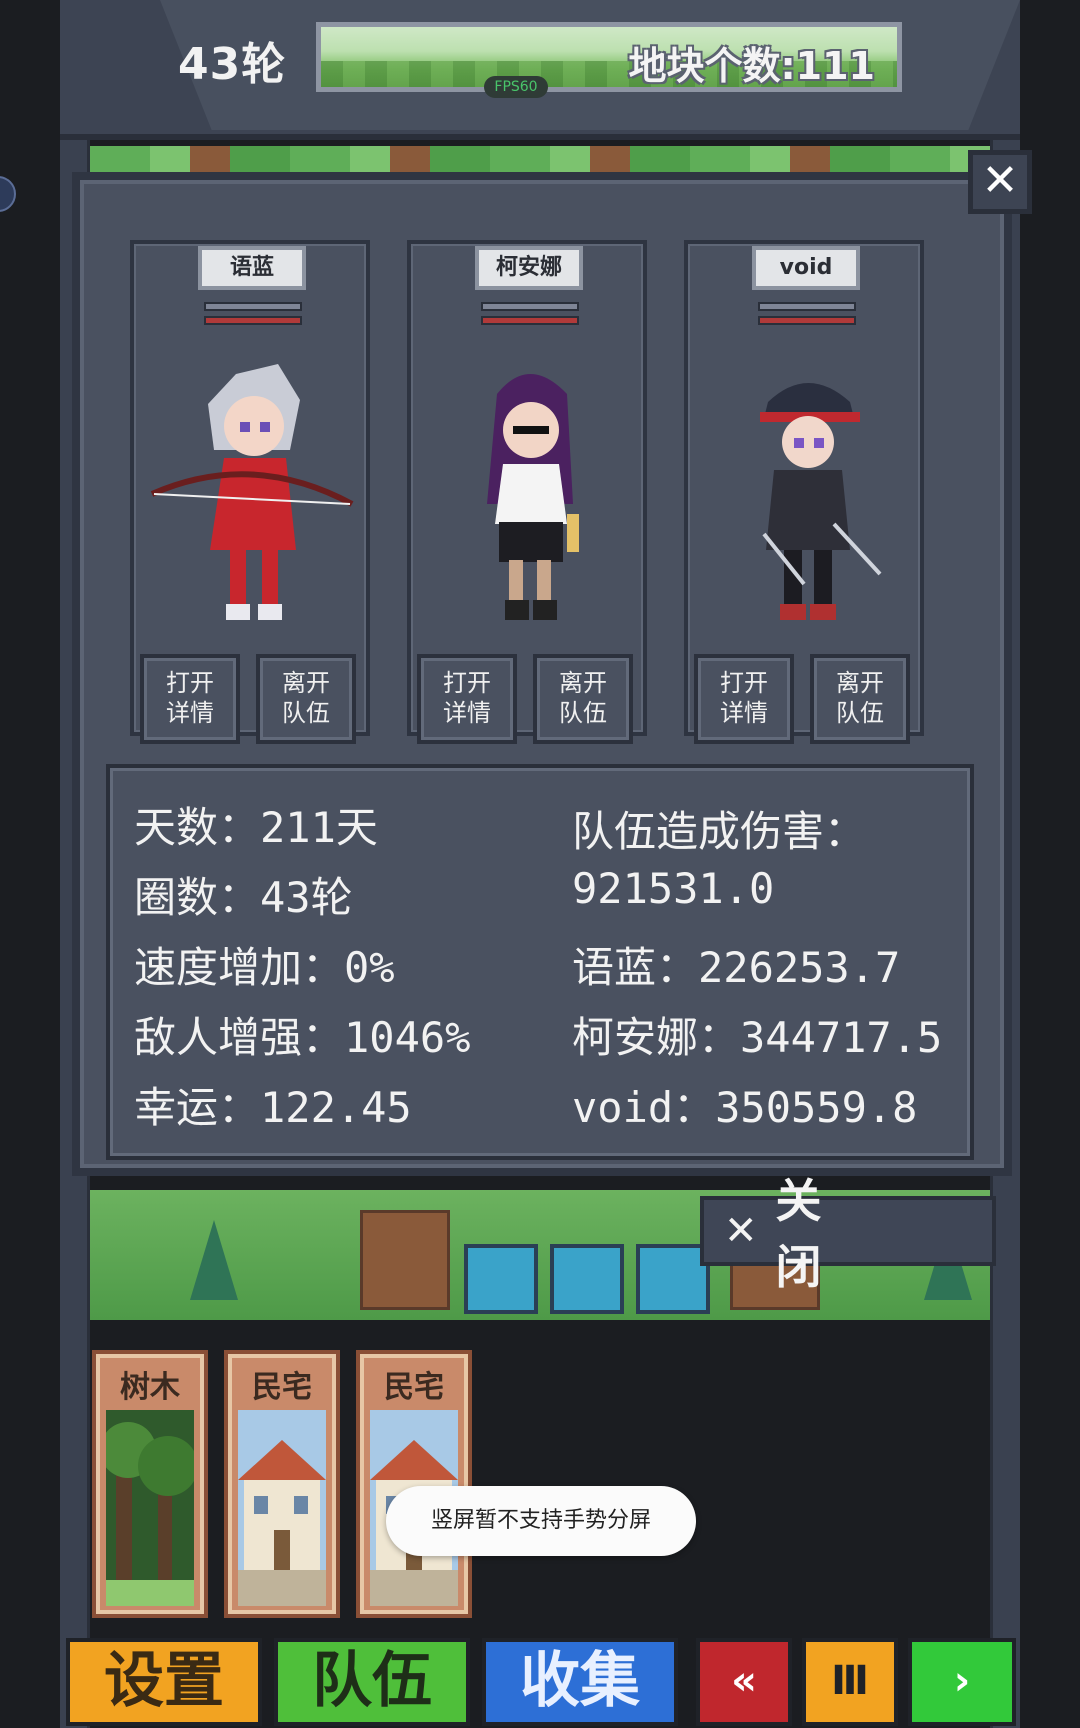 This screenshot has width=1080, height=1728. I want to click on days-stat: 天数：211天, so click(256, 827).